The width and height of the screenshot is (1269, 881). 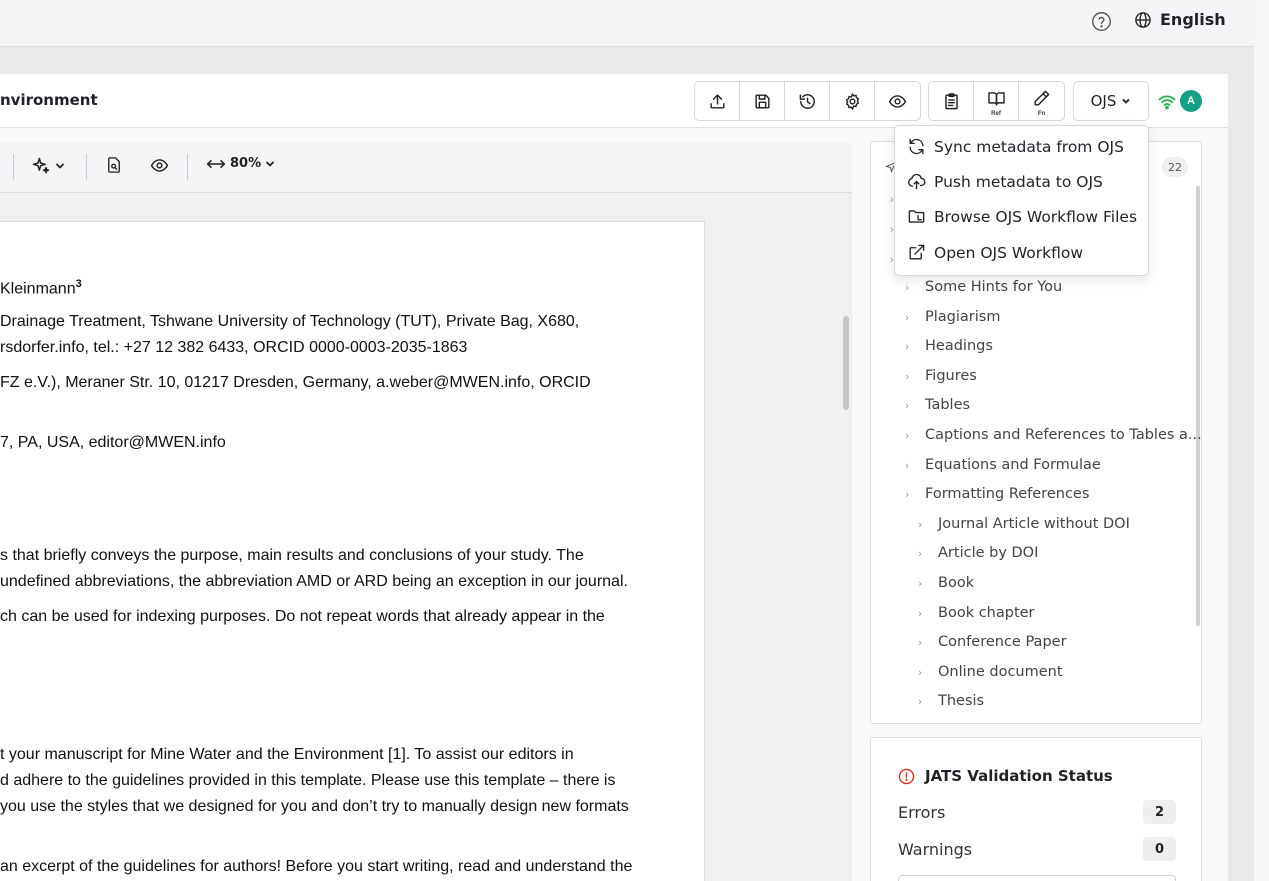 I want to click on outline-item: › Online document, so click(x=990, y=672).